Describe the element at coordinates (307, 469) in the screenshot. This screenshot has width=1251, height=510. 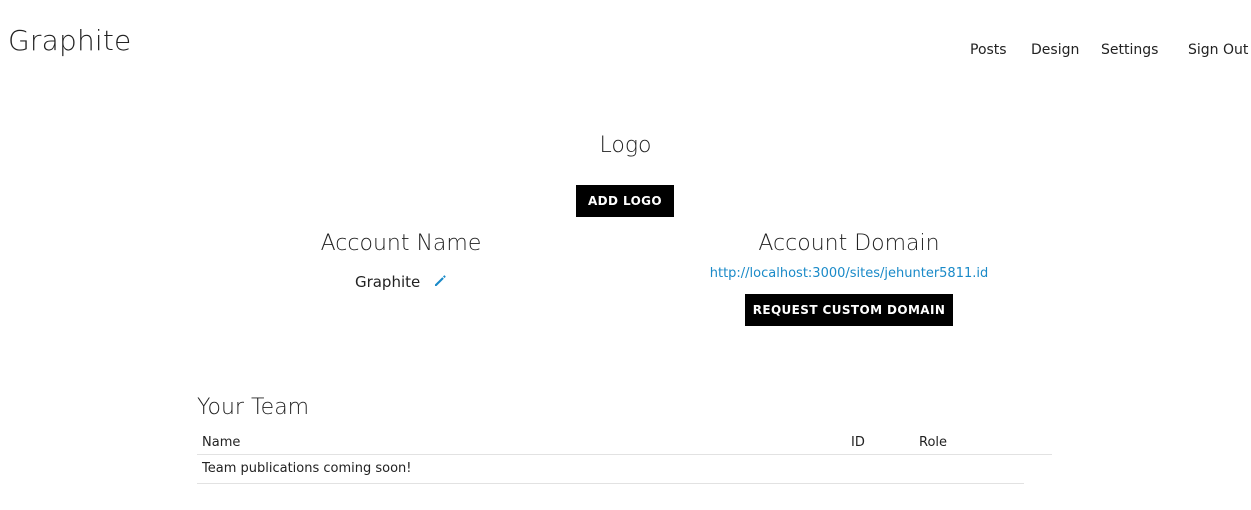
I see `team-empty-message: Team publications coming soon!` at that location.